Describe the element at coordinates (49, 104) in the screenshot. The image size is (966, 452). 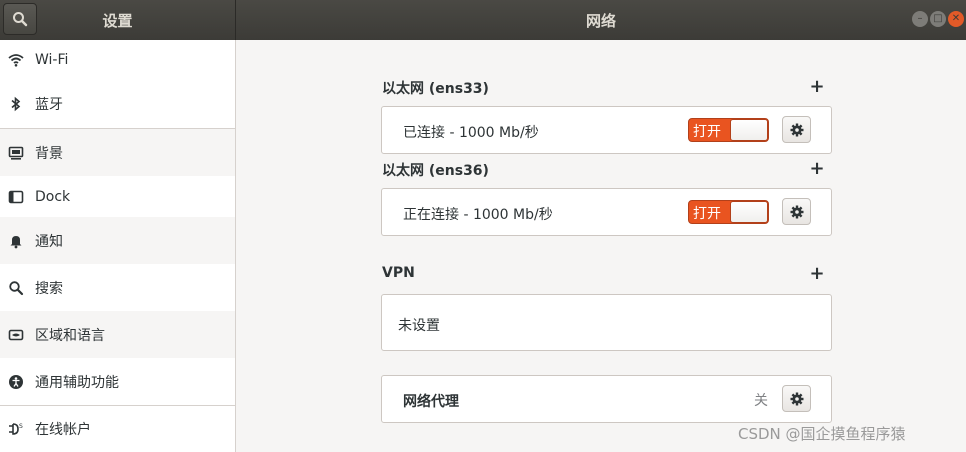
I see `sidebar-item-label: 蓝牙` at that location.